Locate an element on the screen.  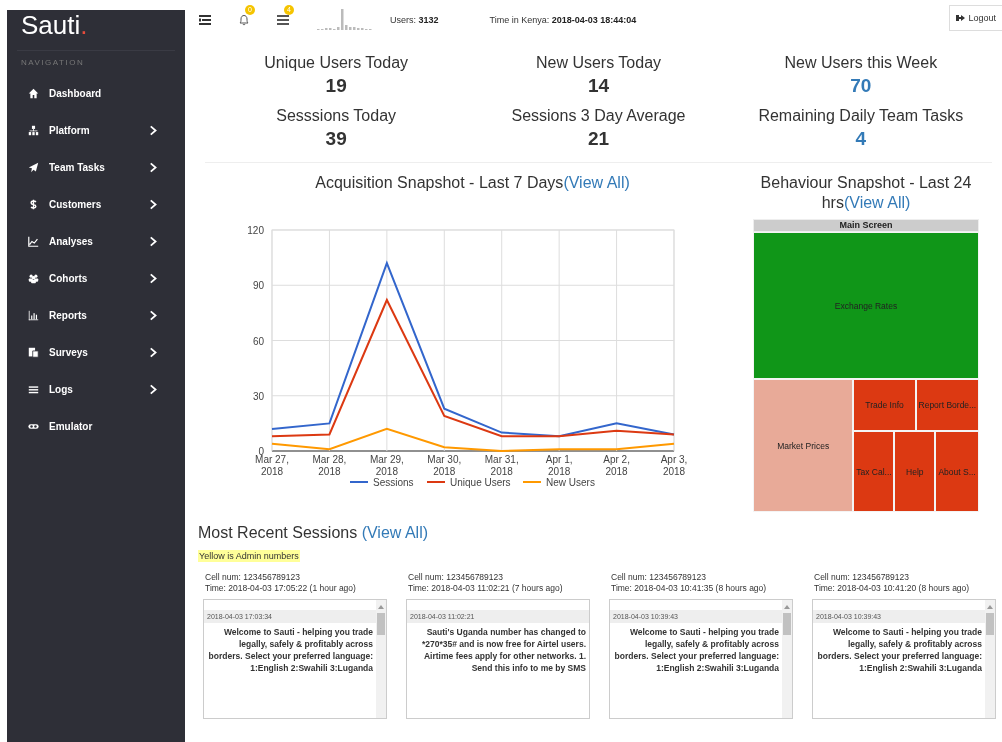
y-tick-label: 30 is located at coordinates (258, 396).